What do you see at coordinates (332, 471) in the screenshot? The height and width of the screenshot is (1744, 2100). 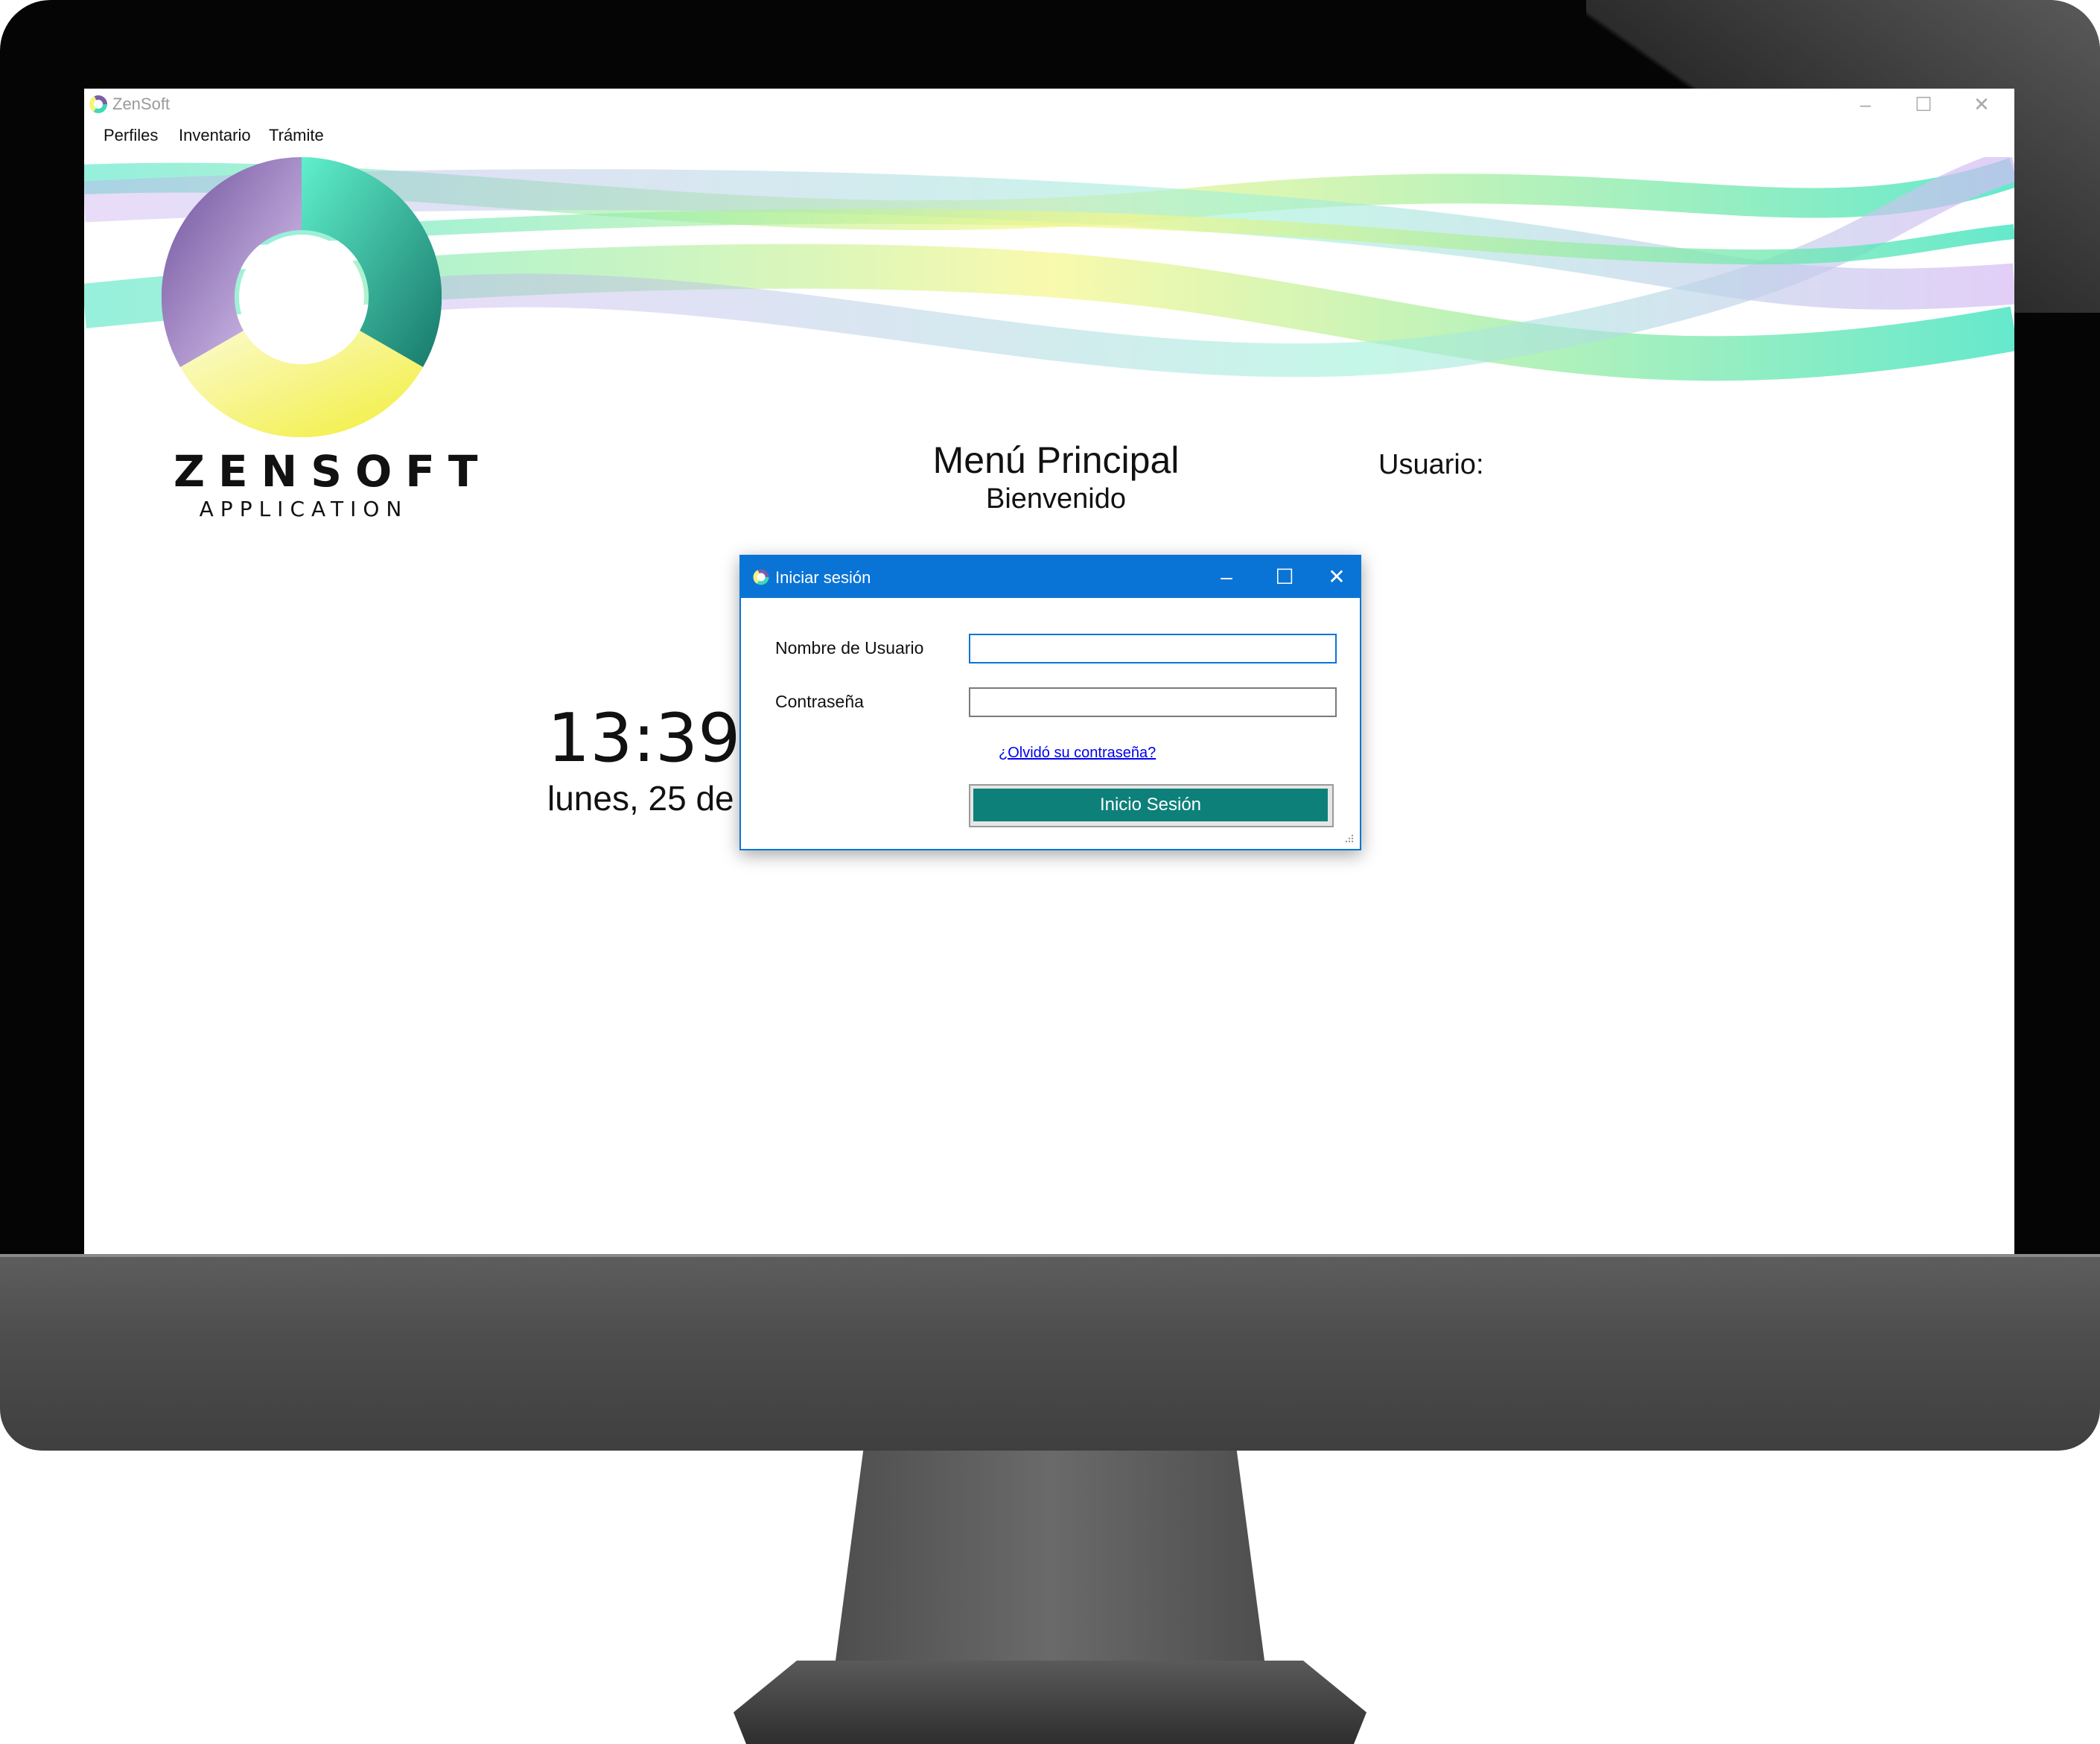 I see `brand-name: ZENSOFT` at bounding box center [332, 471].